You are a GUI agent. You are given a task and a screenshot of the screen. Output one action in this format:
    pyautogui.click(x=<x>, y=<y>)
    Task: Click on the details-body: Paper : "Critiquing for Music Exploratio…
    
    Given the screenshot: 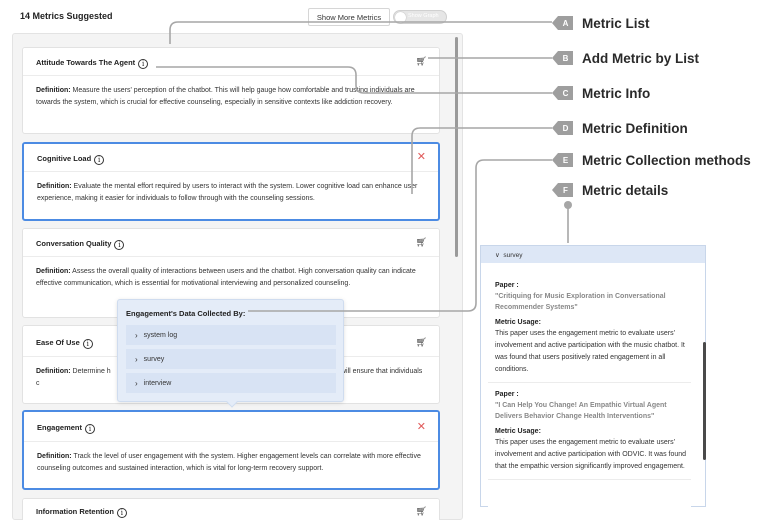 What is the action you would take?
    pyautogui.click(x=589, y=388)
    